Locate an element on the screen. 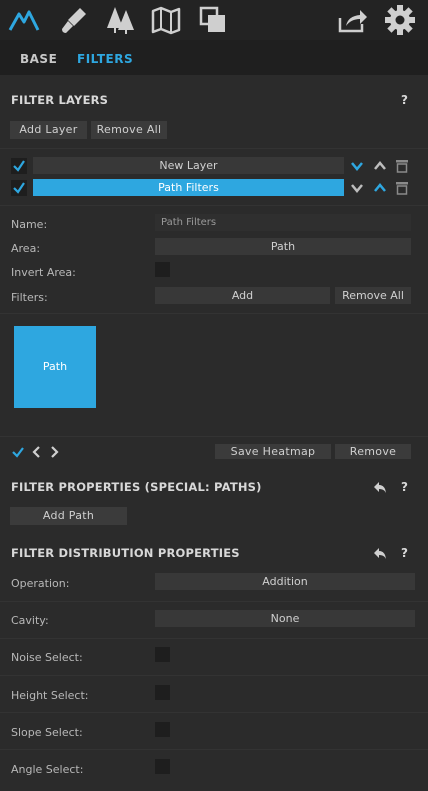 This screenshot has width=428, height=791. brush-icon is located at coordinates (74, 20).